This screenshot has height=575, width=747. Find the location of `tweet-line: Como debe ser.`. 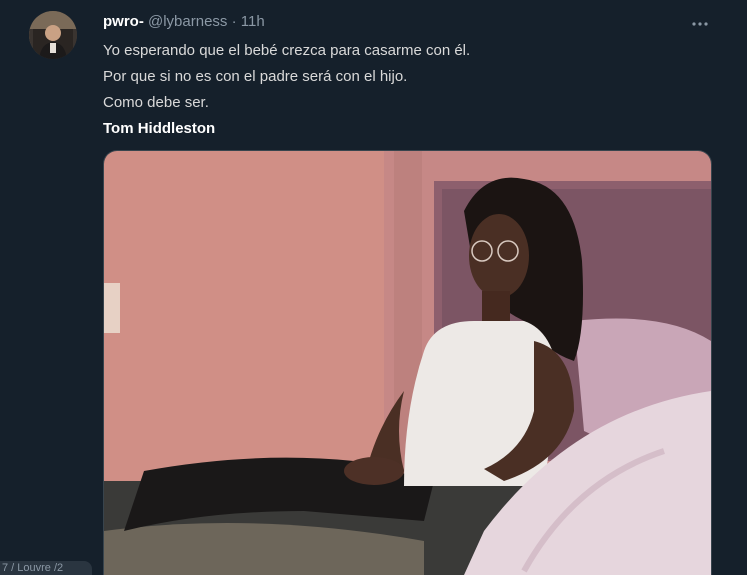

tweet-line: Como debe ser. is located at coordinates (156, 102).